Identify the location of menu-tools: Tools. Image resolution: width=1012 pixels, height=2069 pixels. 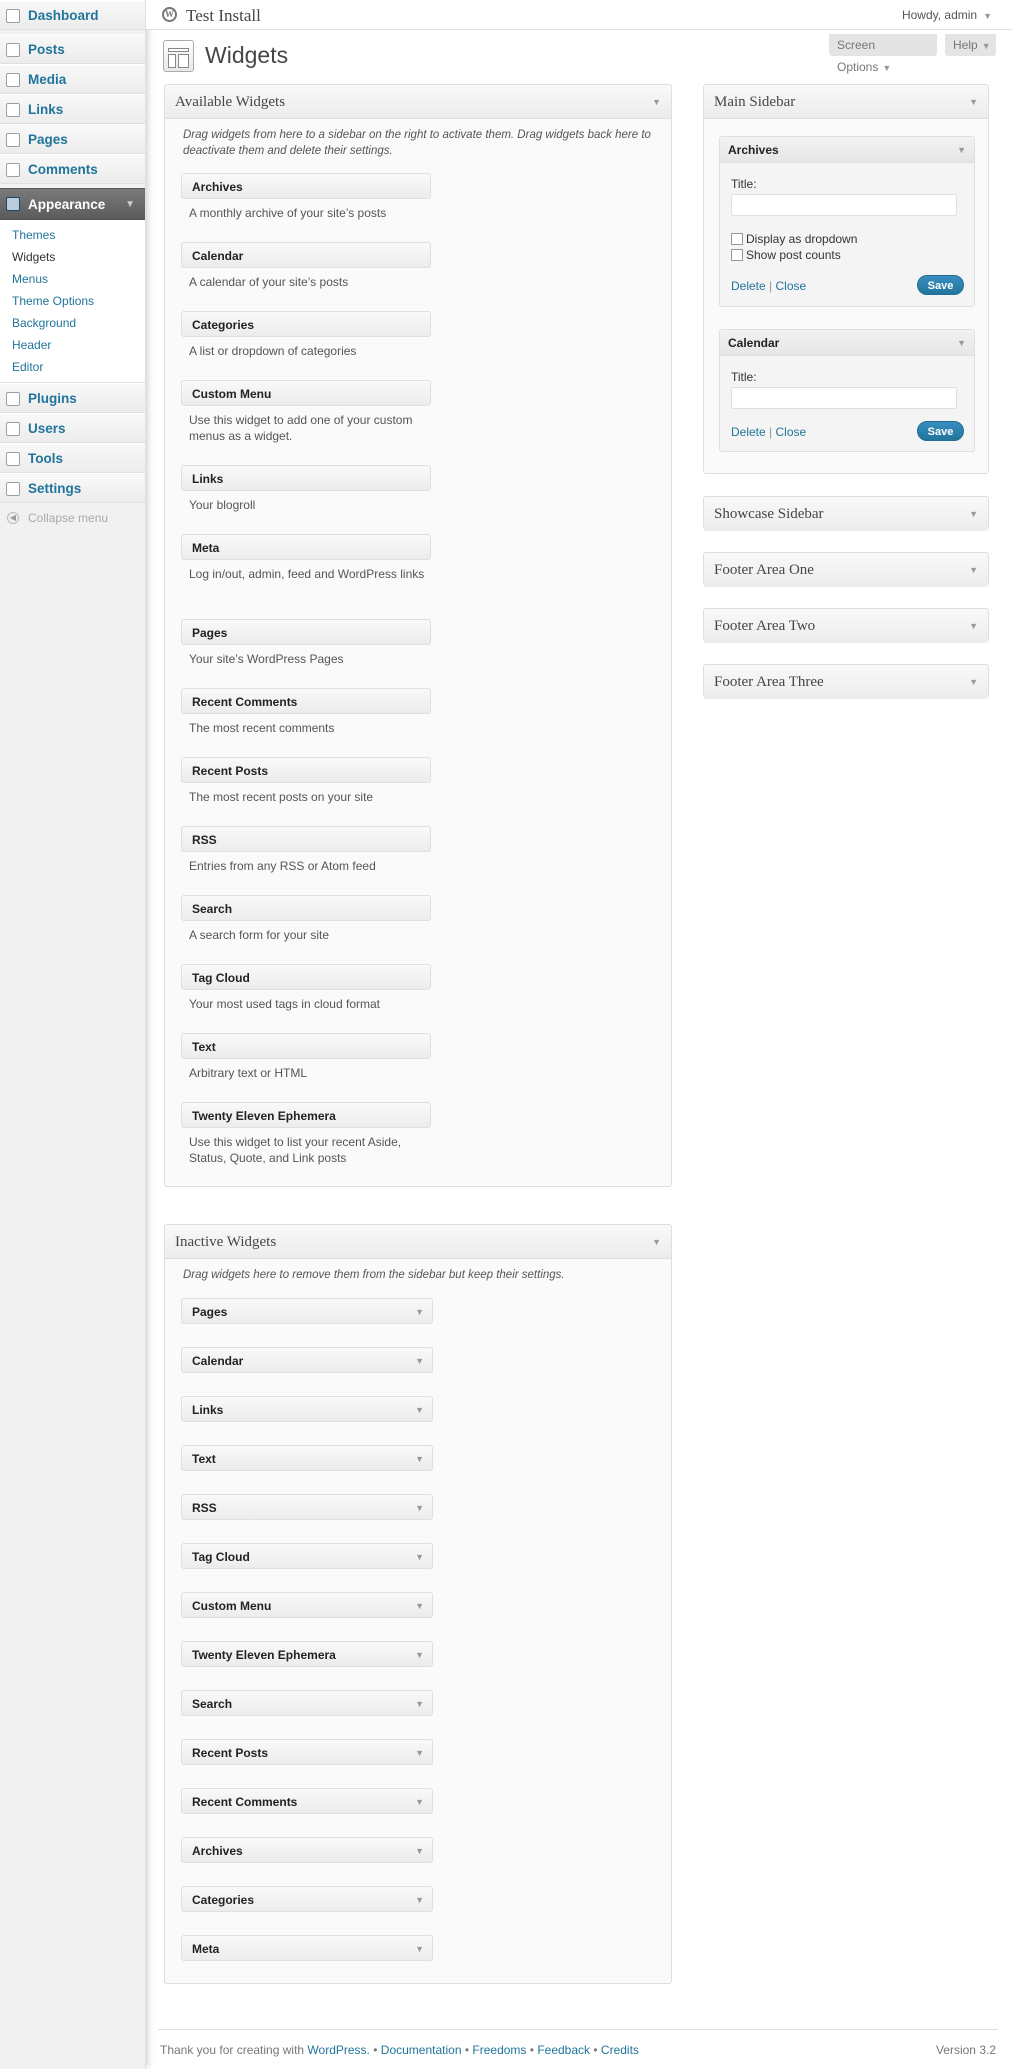
(72, 458).